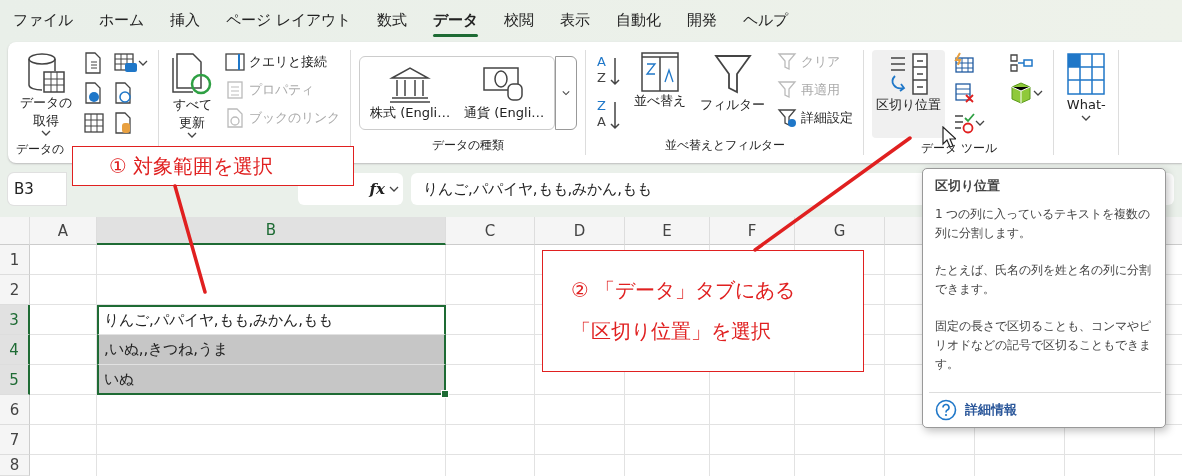 The width and height of the screenshot is (1182, 476). Describe the element at coordinates (15, 260) in the screenshot. I see `row-header: 1` at that location.